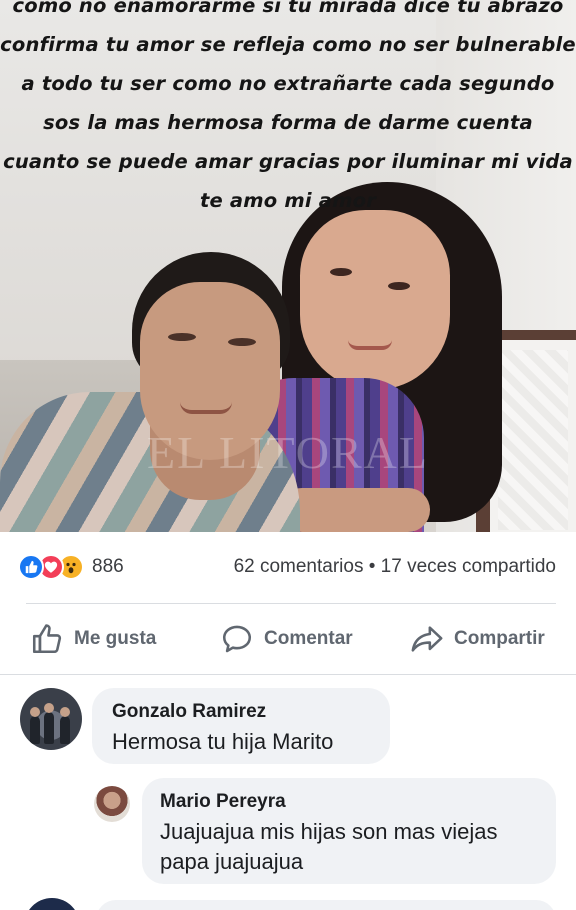  Describe the element at coordinates (223, 741) in the screenshot. I see `comment-text: Hermosa tu hija Marito` at that location.